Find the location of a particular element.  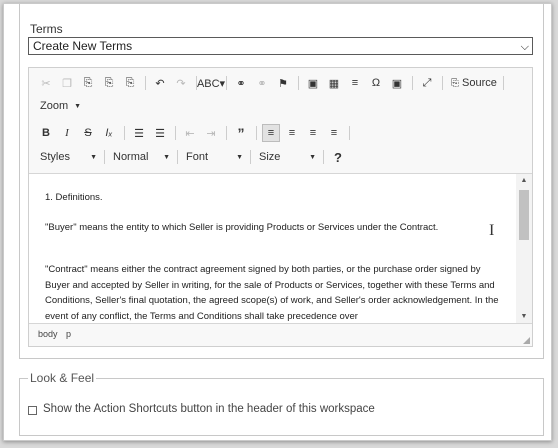

image-icon: ▣ is located at coordinates (313, 83).